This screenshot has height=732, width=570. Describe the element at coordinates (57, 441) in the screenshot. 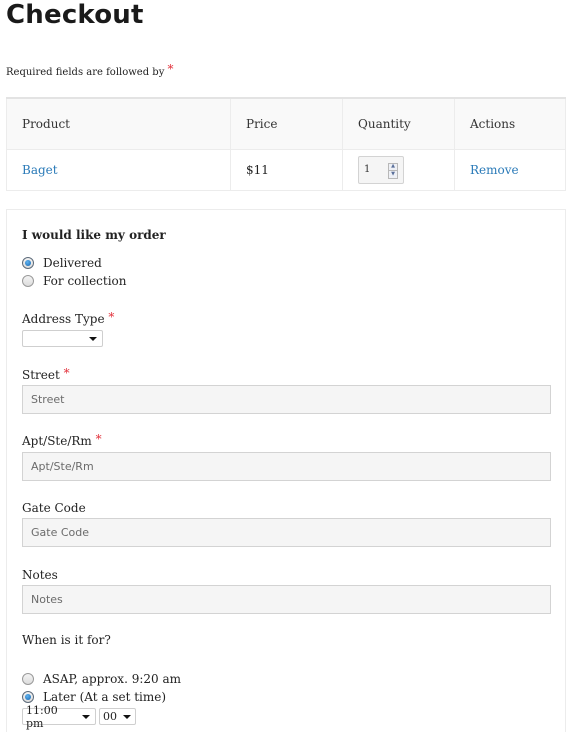

I see `apt-label-text: Apt/Ste/Rm` at that location.